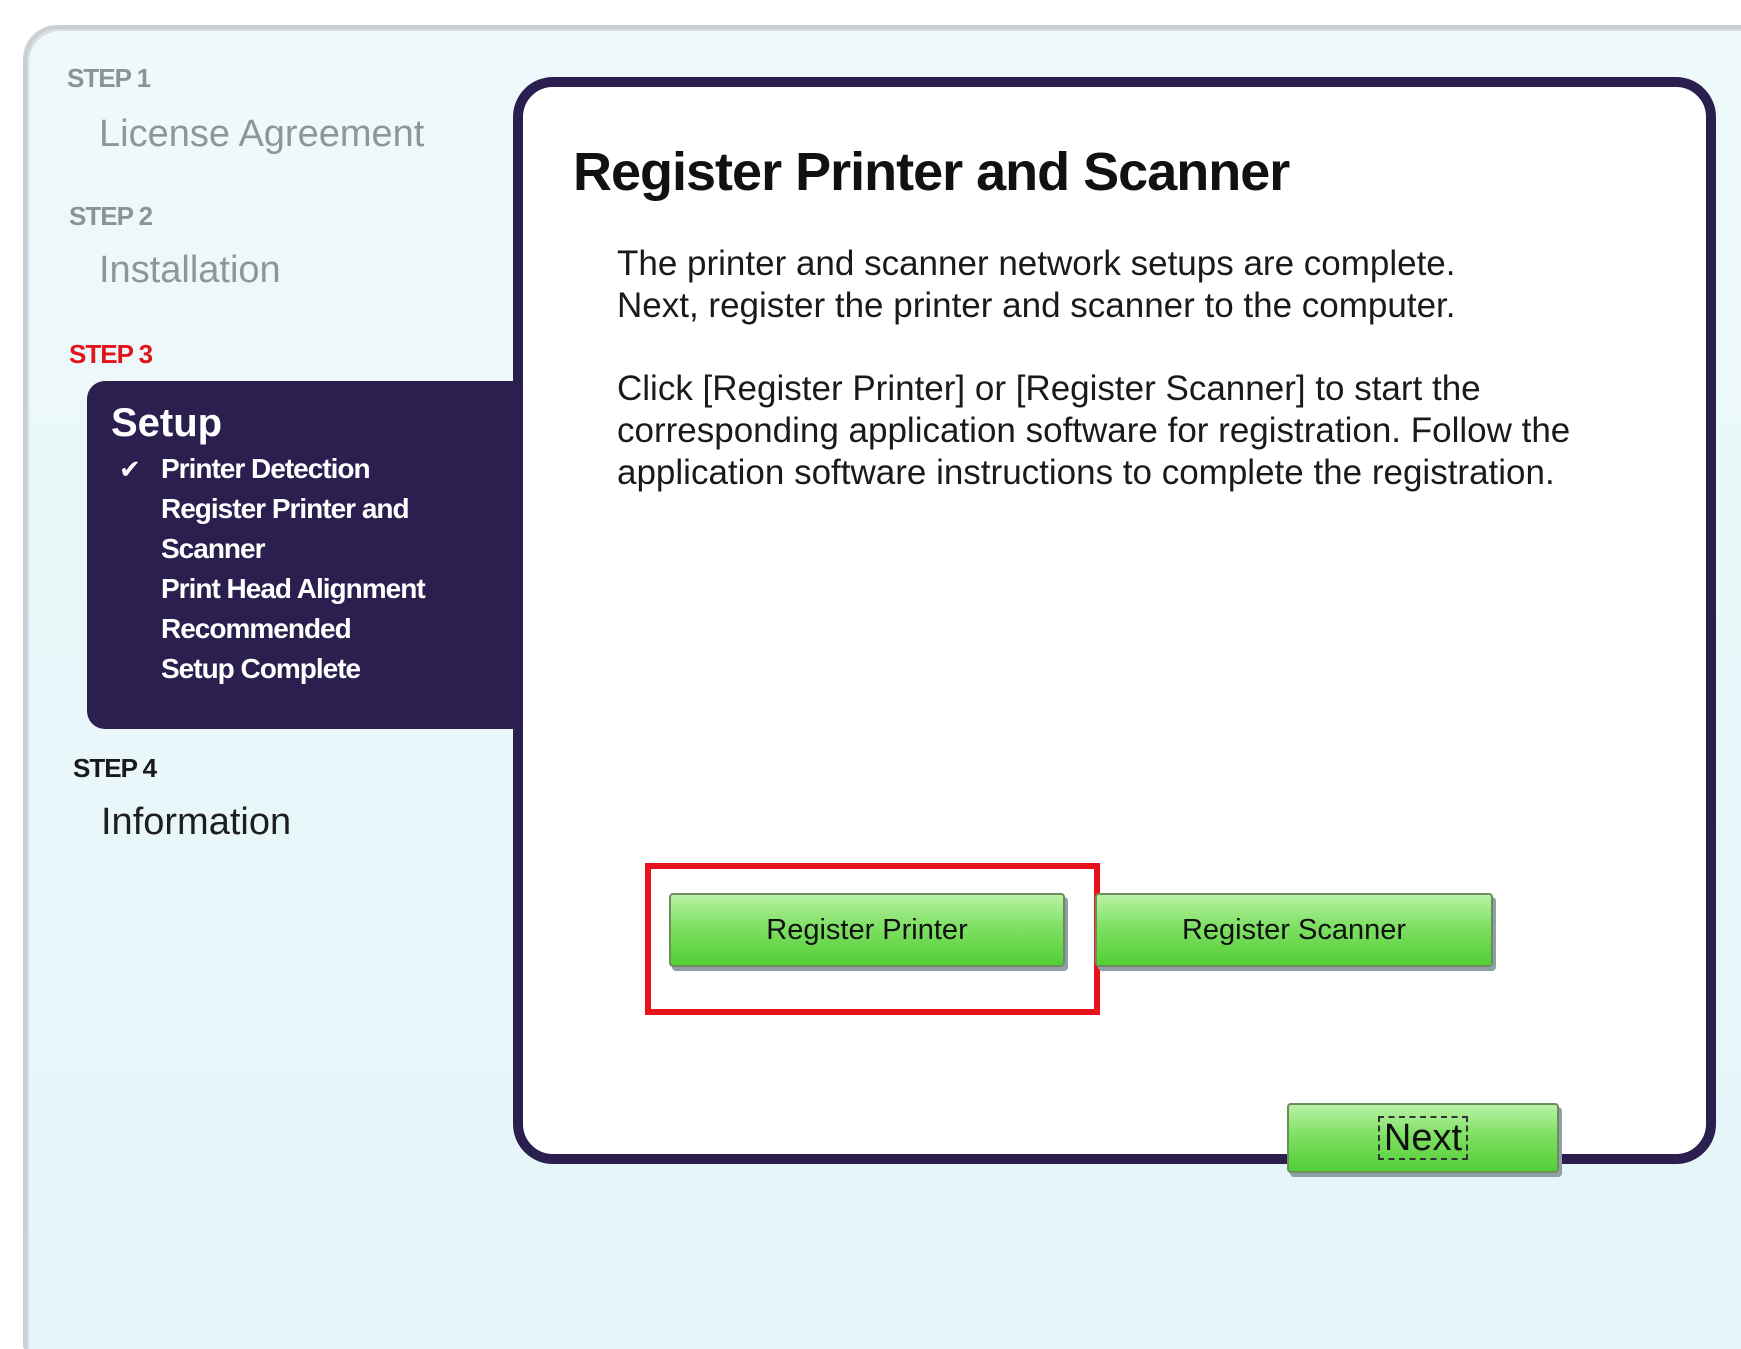 The width and height of the screenshot is (1741, 1349). What do you see at coordinates (266, 468) in the screenshot?
I see `substep-label: Printer Detection` at bounding box center [266, 468].